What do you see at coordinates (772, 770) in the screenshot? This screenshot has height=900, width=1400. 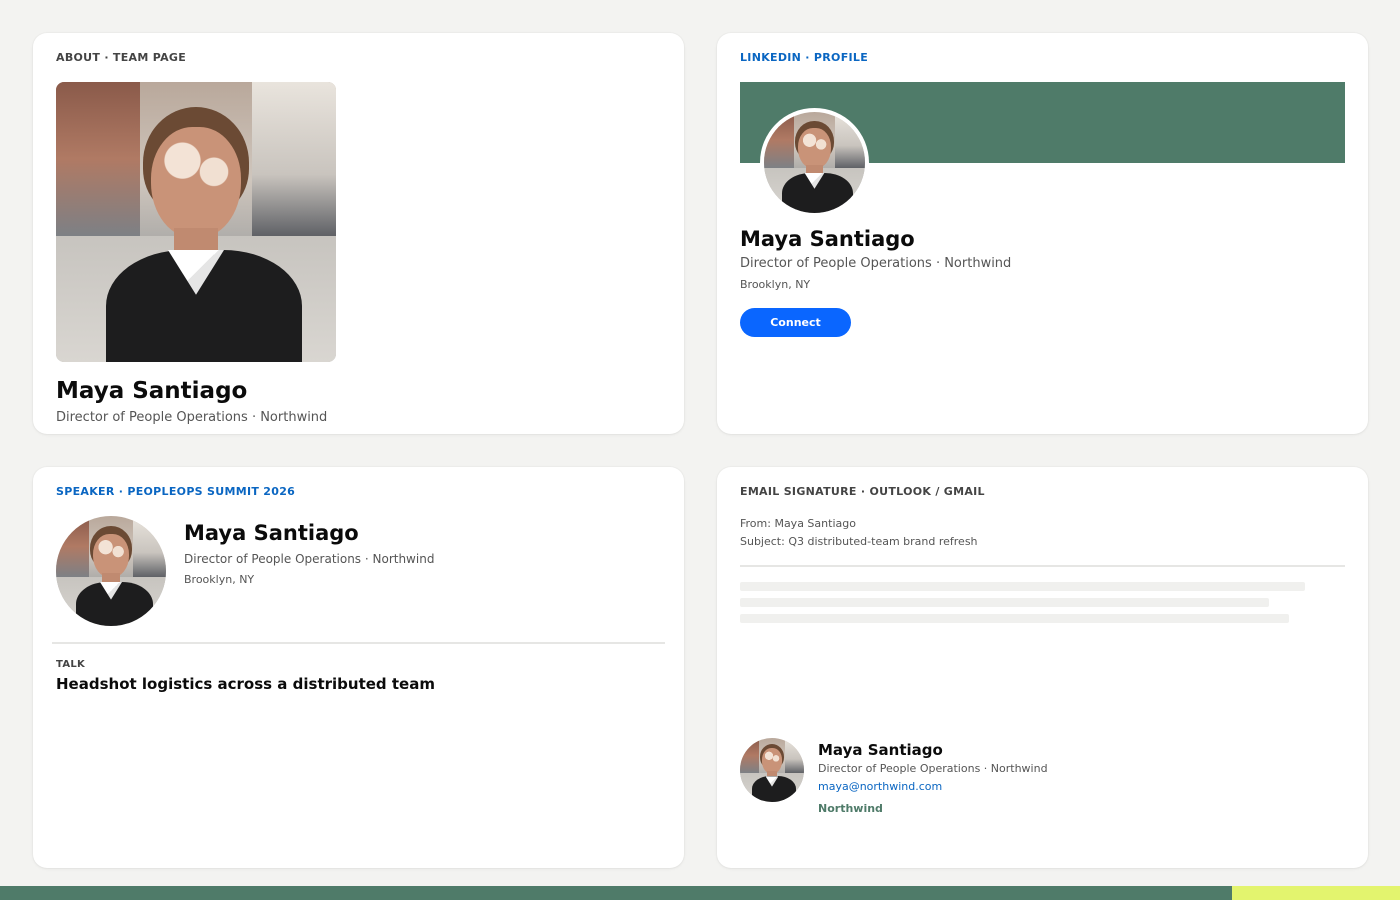 I see `signature-avatar` at bounding box center [772, 770].